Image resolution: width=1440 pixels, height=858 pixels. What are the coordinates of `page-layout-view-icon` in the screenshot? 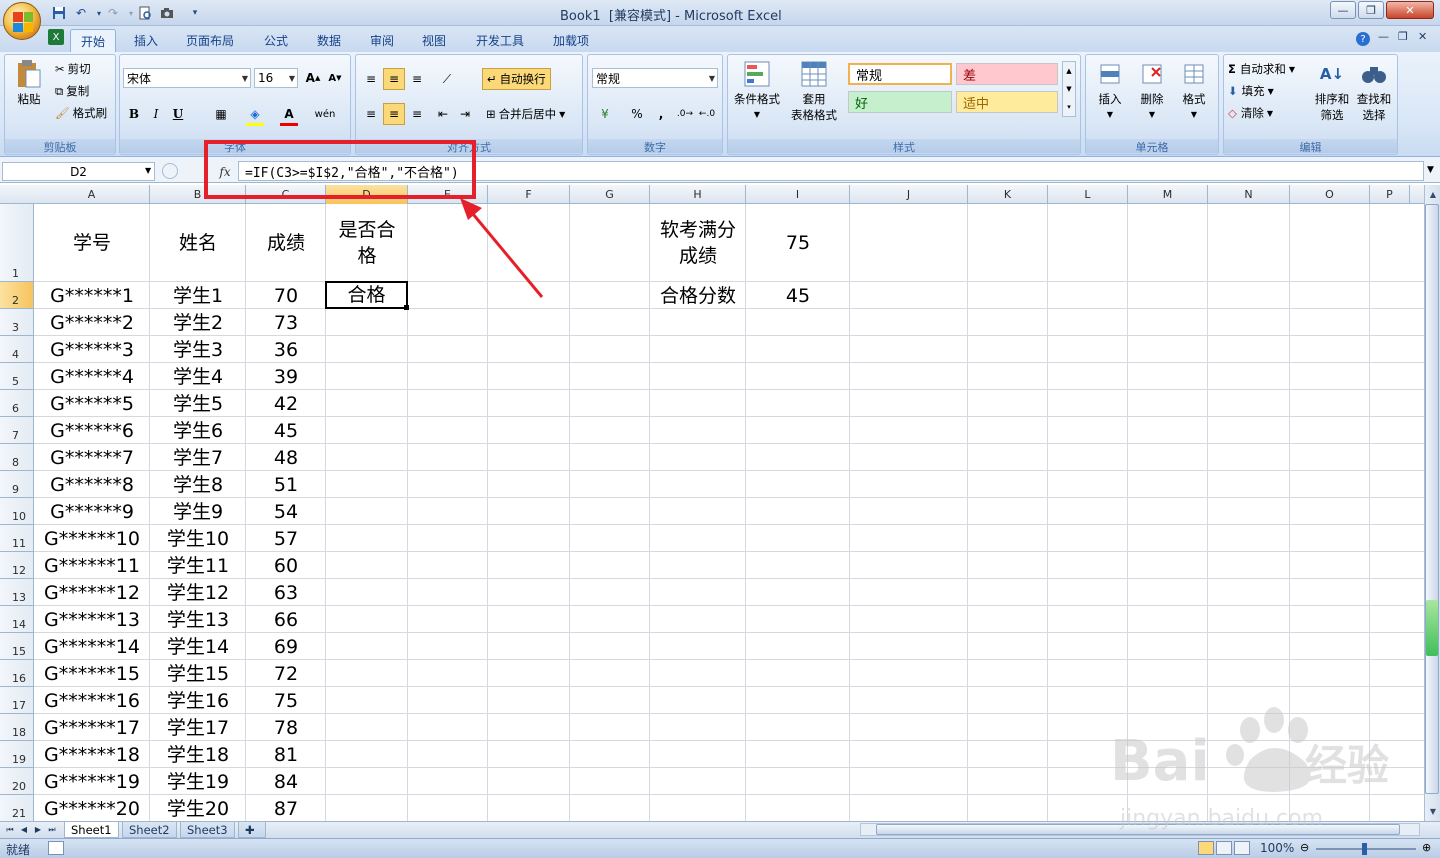 It's located at (1224, 848).